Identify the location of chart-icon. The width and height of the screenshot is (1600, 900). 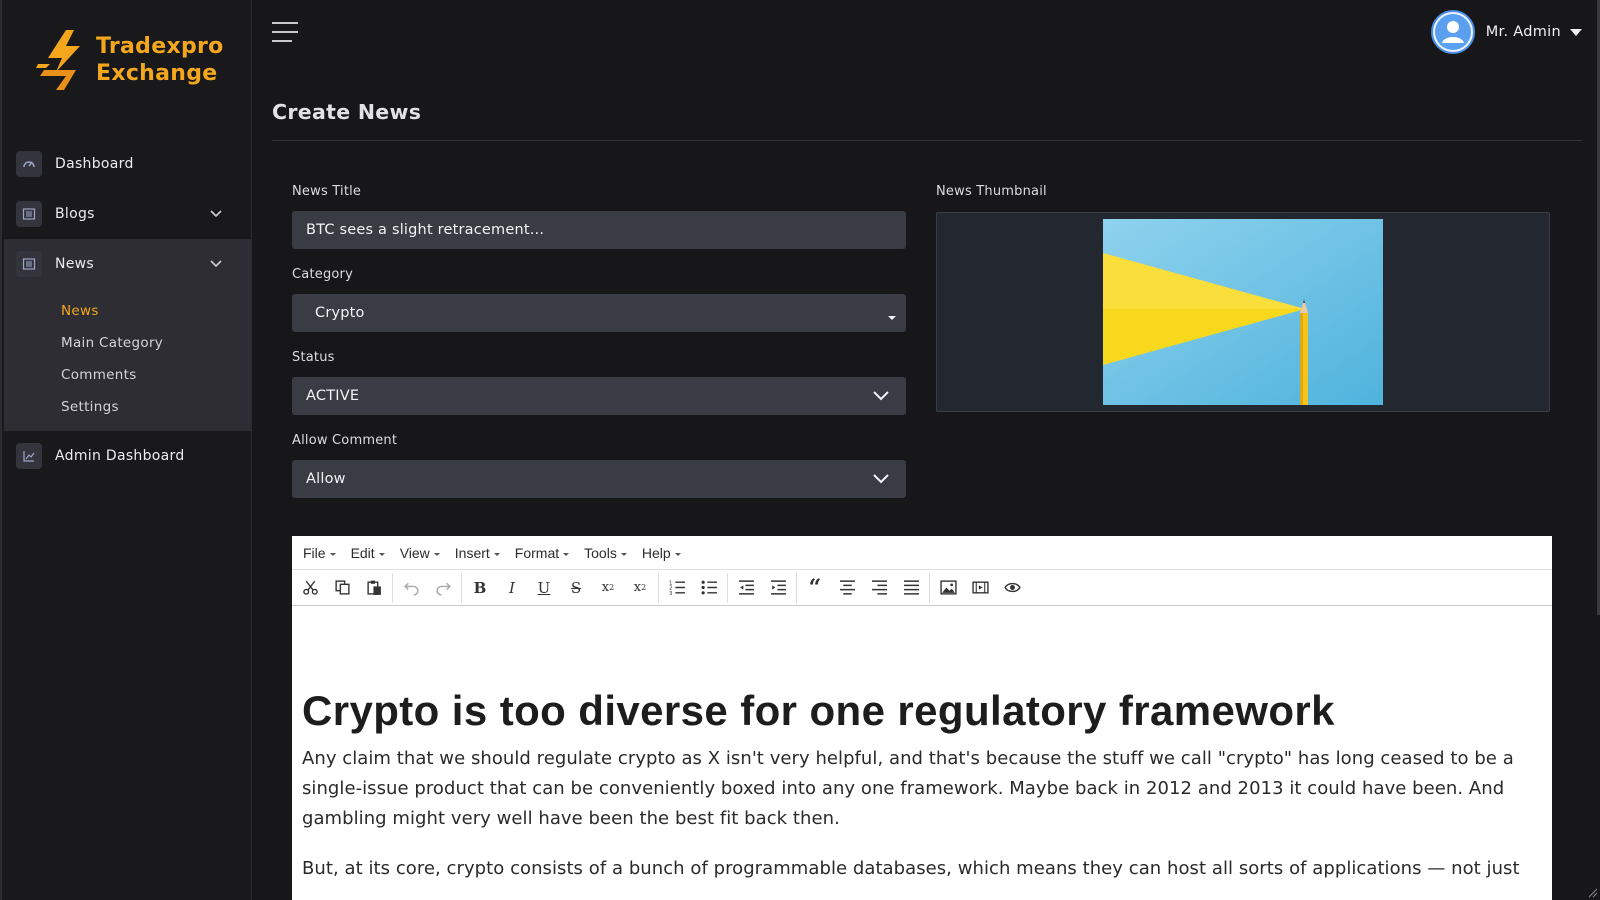
(29, 456).